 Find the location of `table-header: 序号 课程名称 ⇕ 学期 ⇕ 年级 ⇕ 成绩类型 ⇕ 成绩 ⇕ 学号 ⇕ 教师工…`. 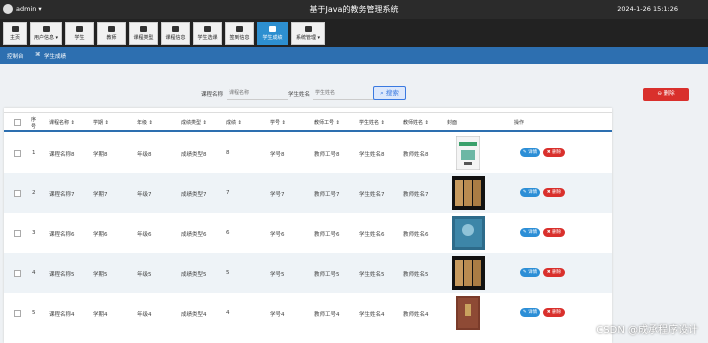

table-header: 序号 课程名称 ⇕ 学期 ⇕ 年级 ⇕ 成绩类型 ⇕ 成绩 ⇕ 学号 ⇕ 教师工… is located at coordinates (308, 122).